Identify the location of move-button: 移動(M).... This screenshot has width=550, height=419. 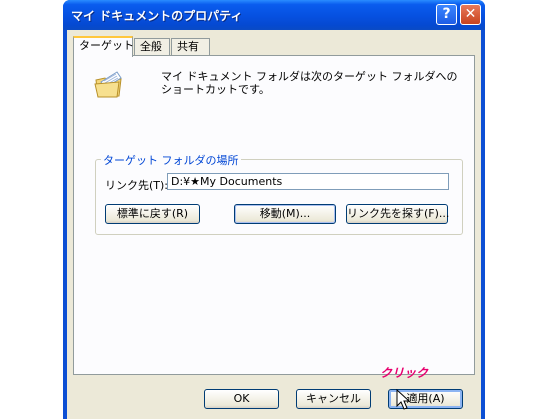
(285, 214).